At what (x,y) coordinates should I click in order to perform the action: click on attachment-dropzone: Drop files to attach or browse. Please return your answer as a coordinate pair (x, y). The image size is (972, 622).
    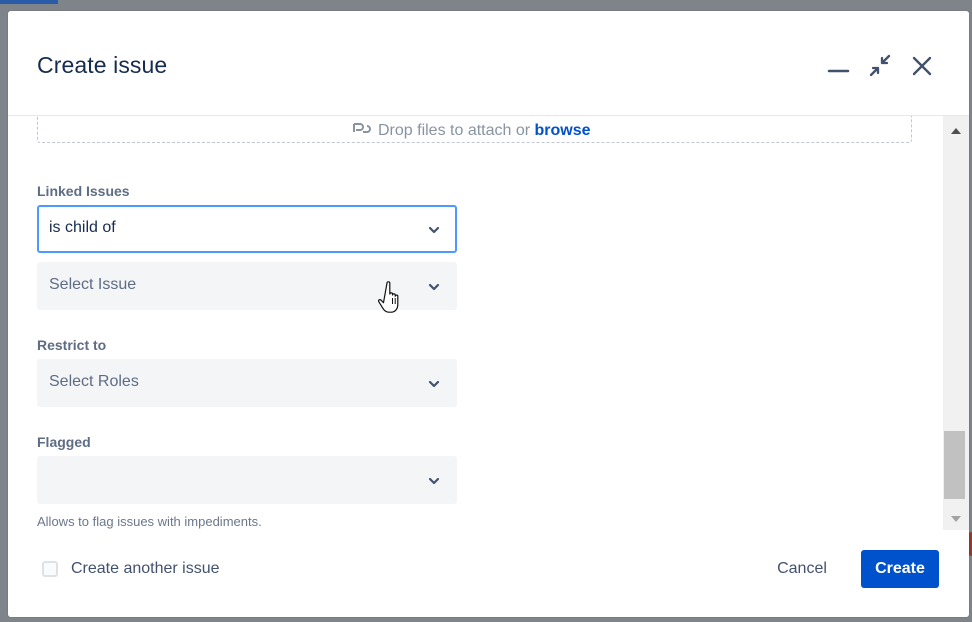
    Looking at the image, I should click on (474, 129).